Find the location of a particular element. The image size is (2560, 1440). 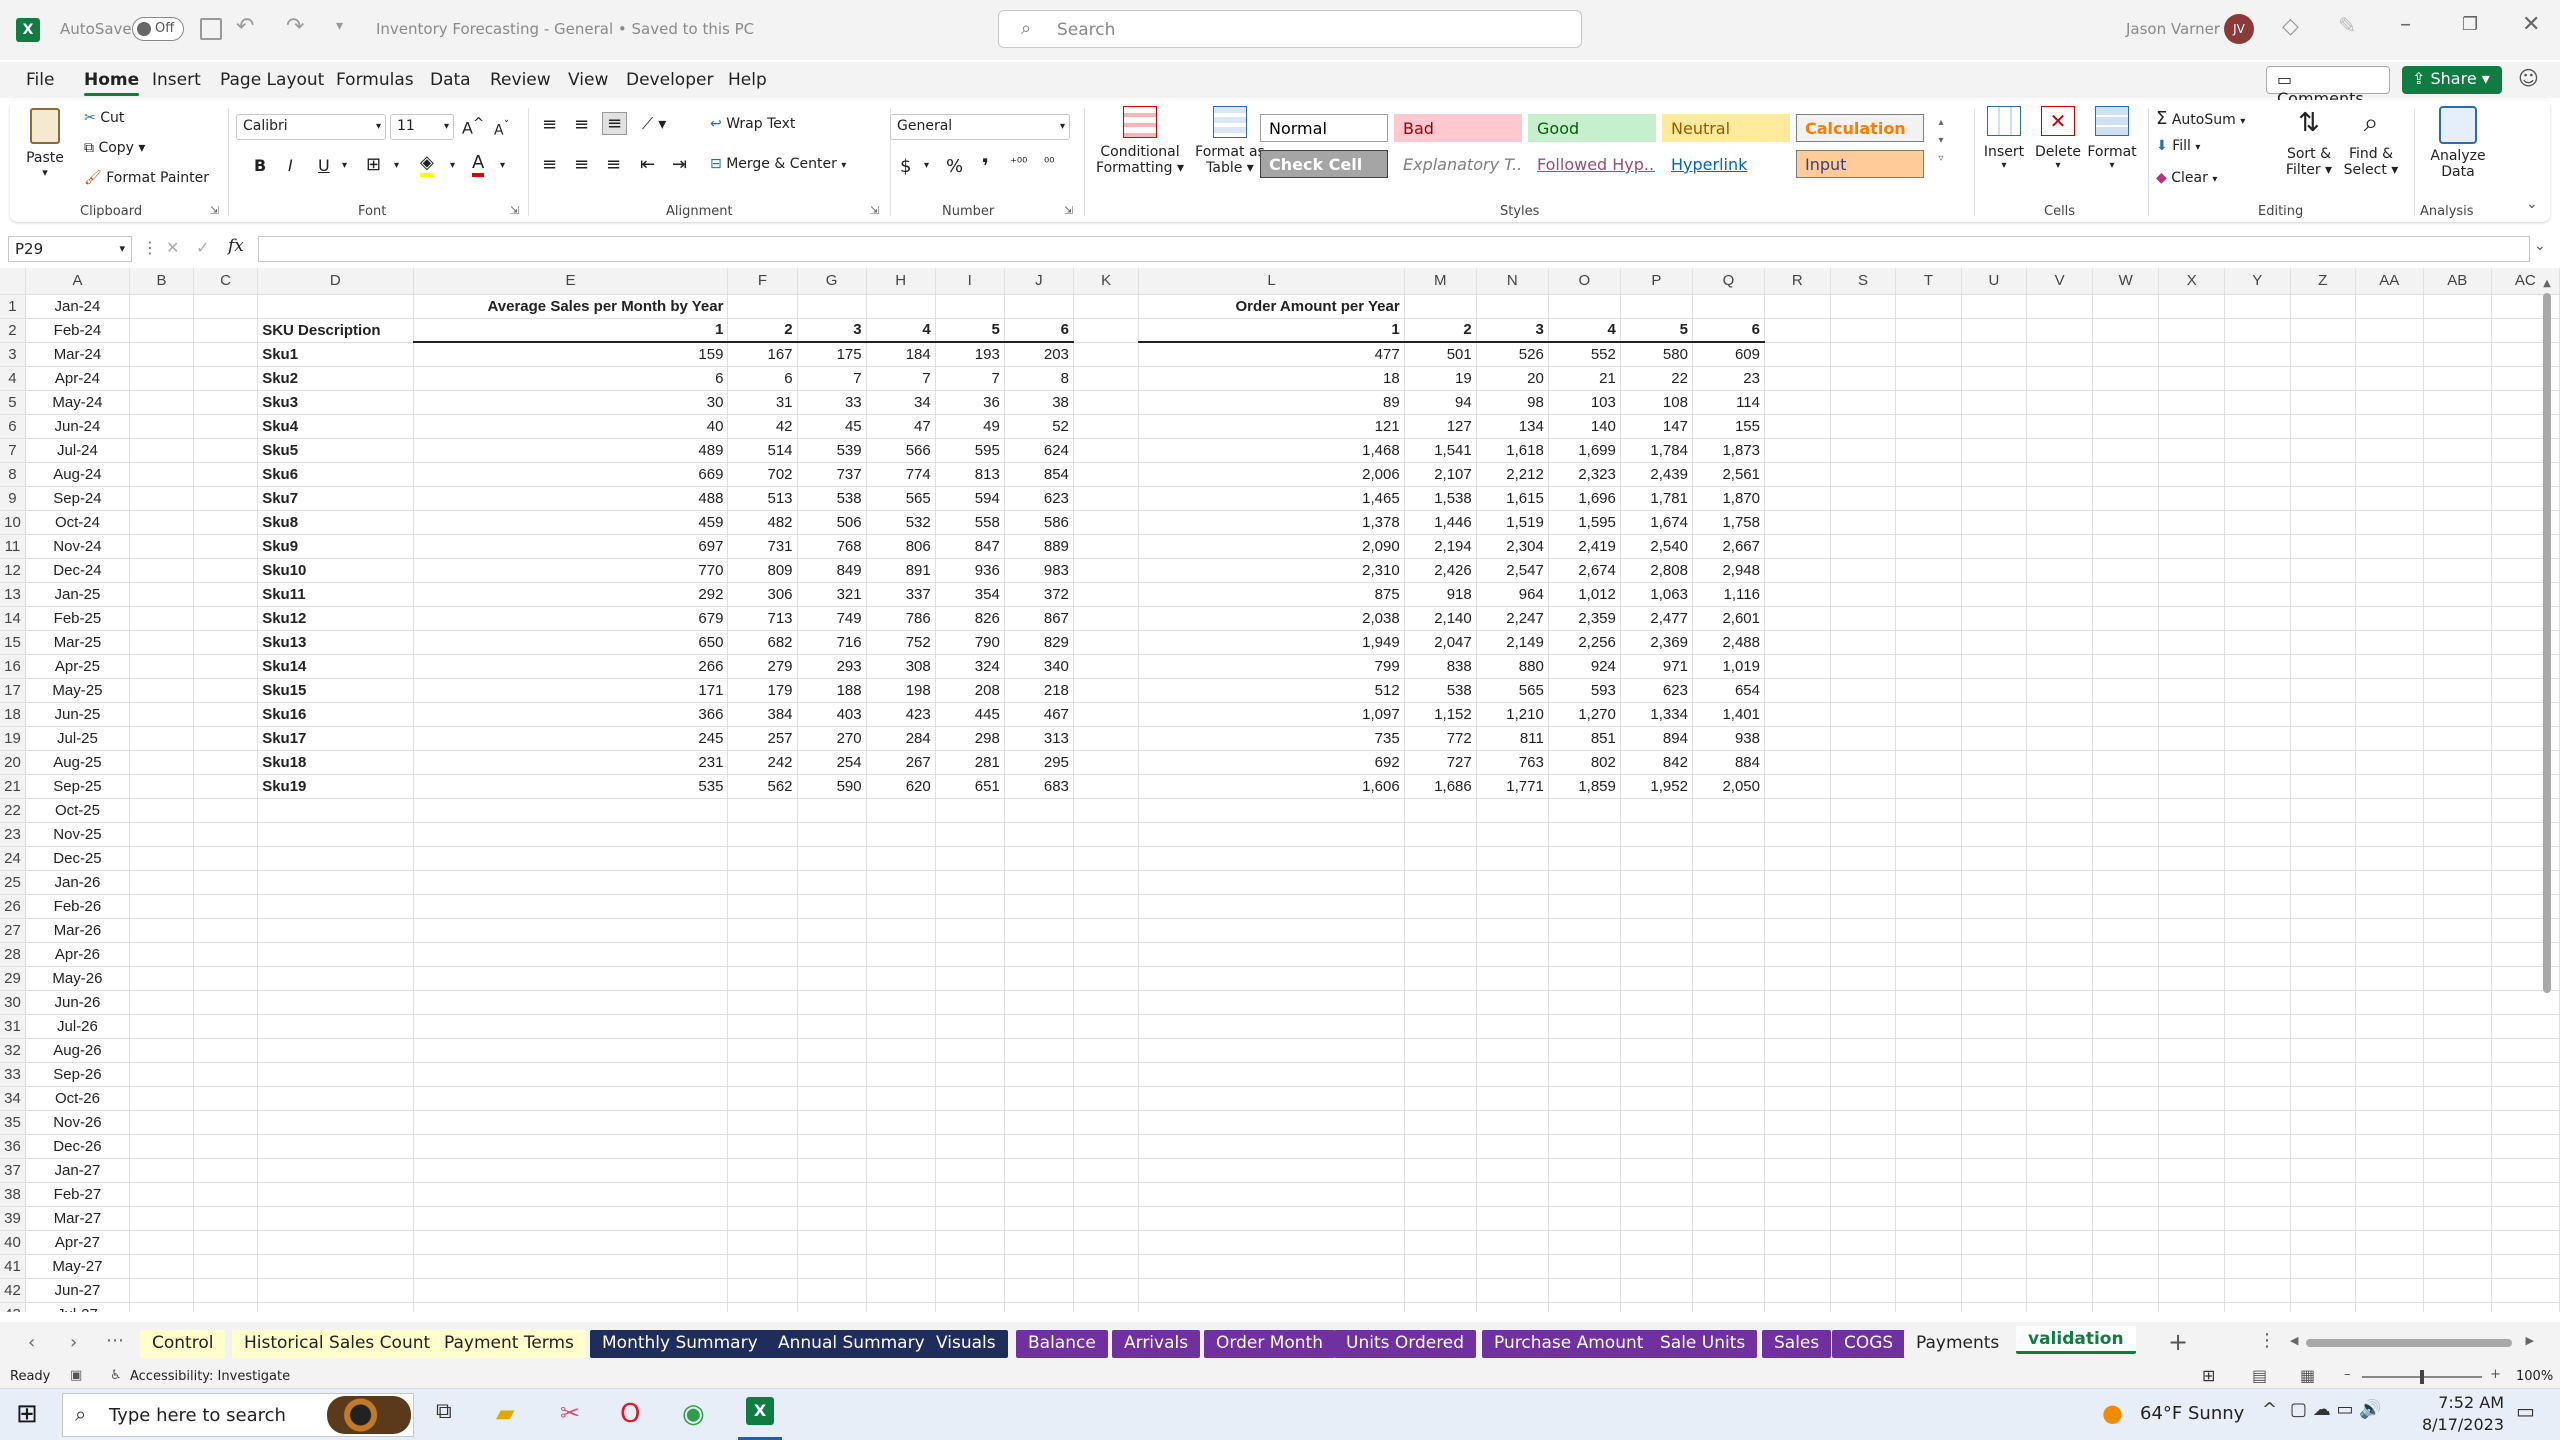

avg-sales-cell: 47 is located at coordinates (901, 426).